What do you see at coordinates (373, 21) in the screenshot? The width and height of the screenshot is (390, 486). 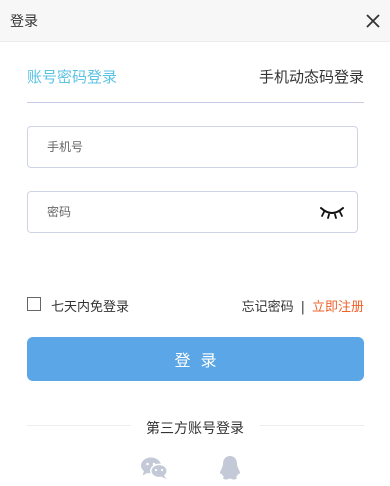 I see `close-icon` at bounding box center [373, 21].